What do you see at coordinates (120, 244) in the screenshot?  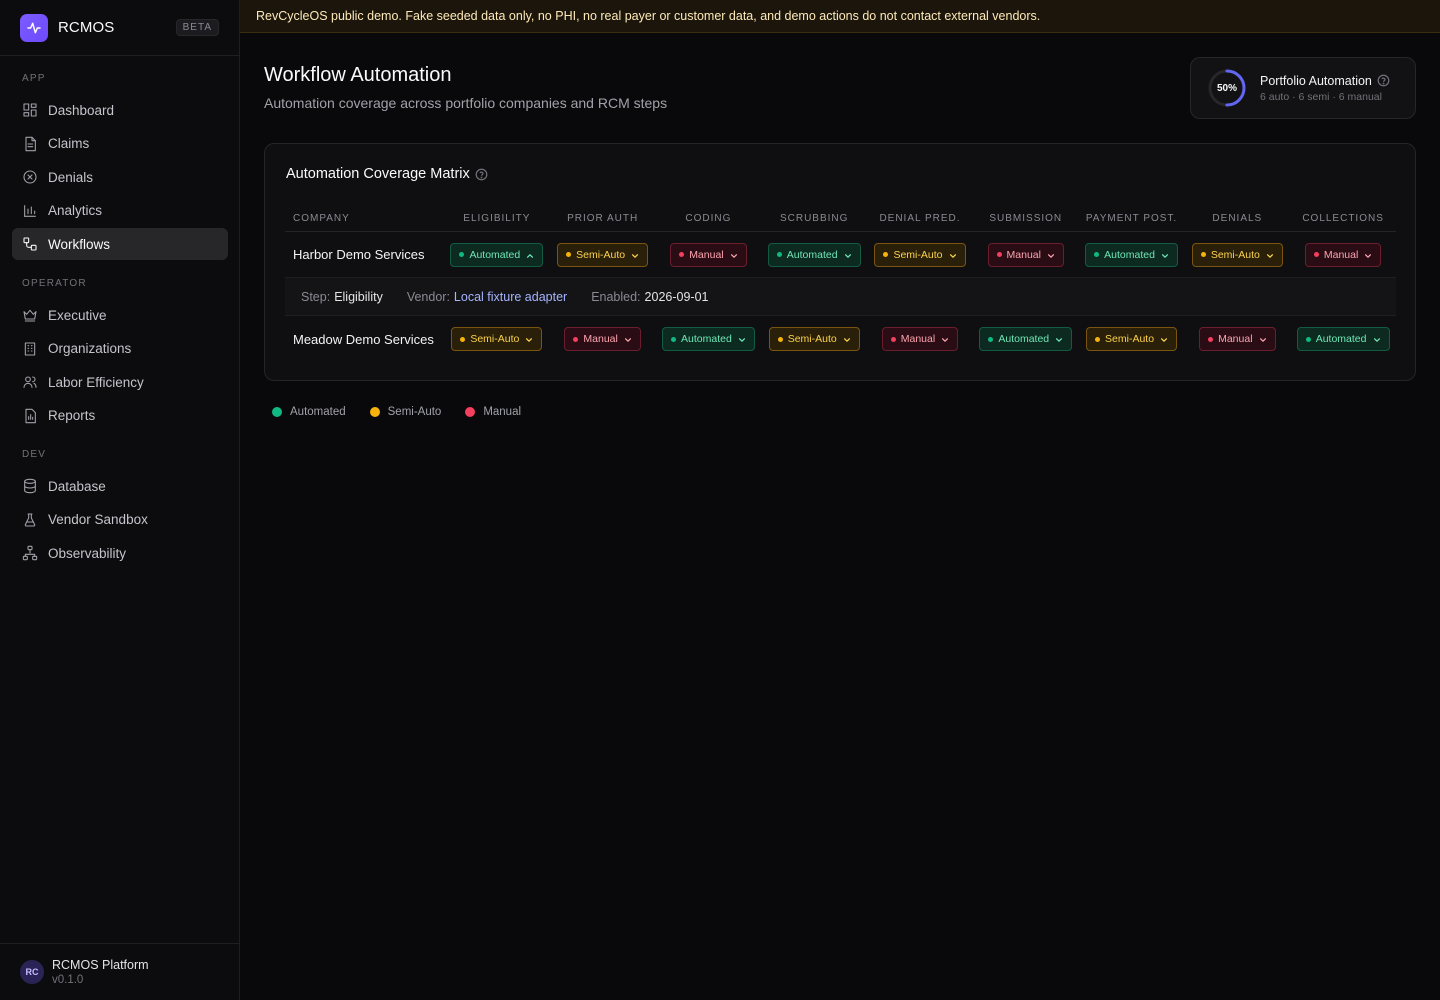 I see `sidebar-item-workflows: Workflows` at bounding box center [120, 244].